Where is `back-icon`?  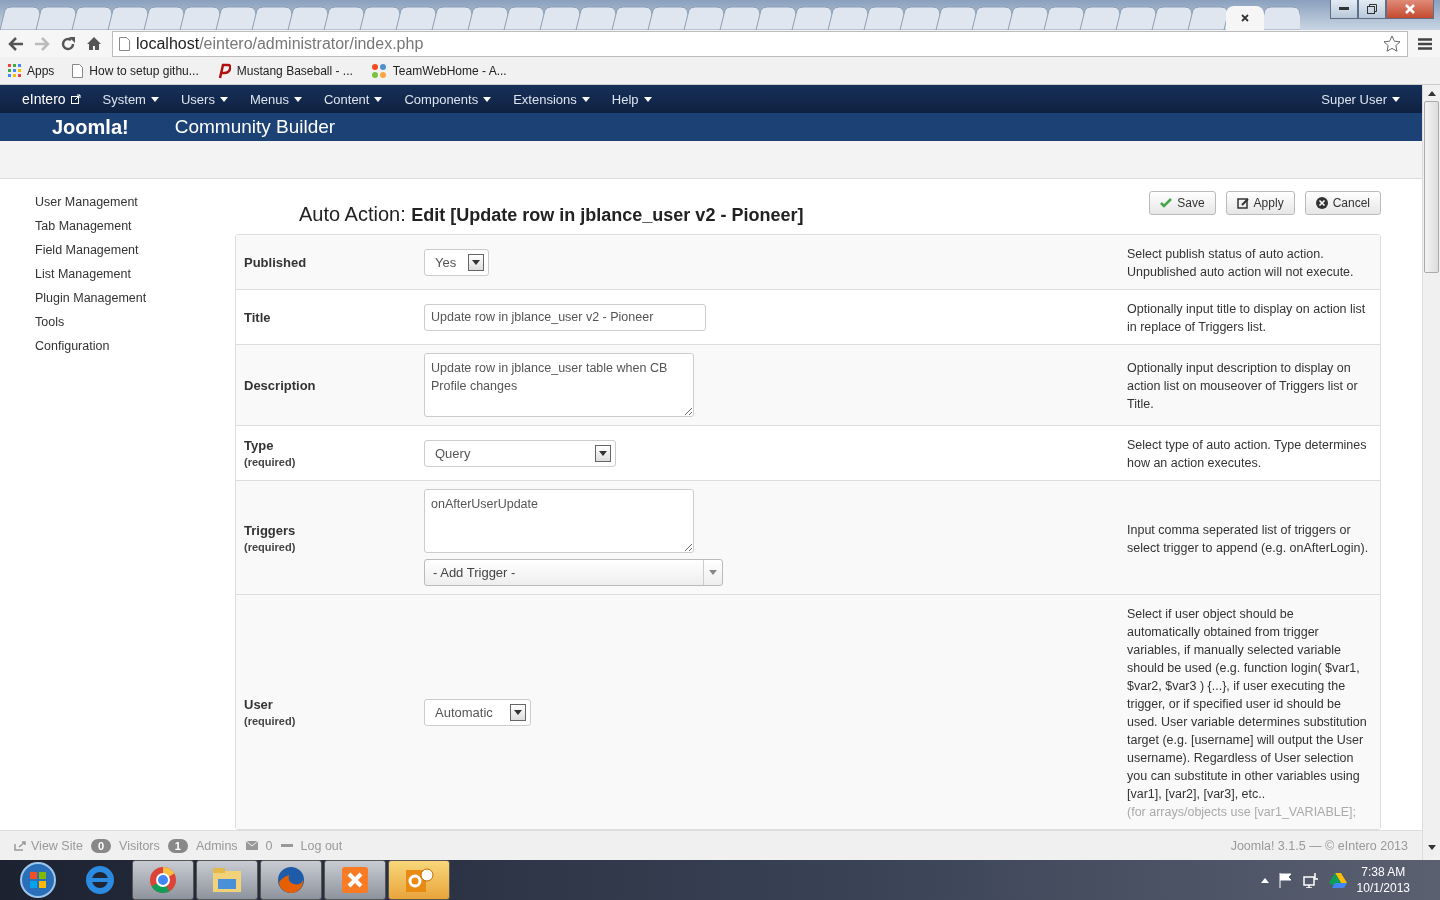
back-icon is located at coordinates (16, 43).